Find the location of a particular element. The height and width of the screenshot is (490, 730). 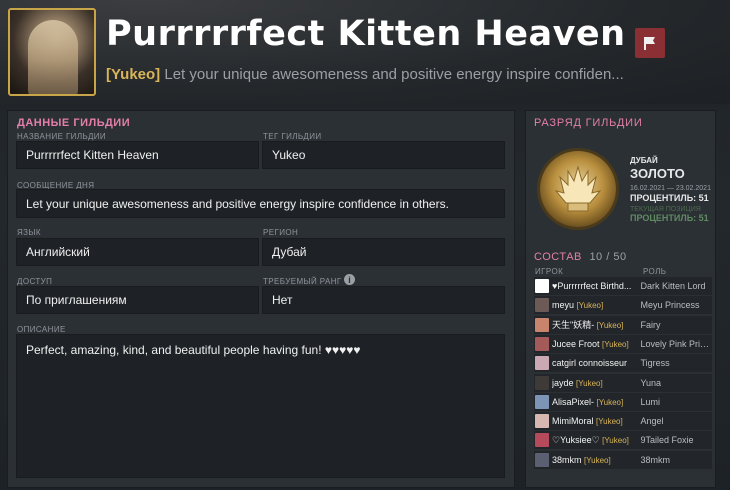

roster-member-row: ♥Purrrrrfect Birthd... Dark Kitten Lord is located at coordinates (623, 286).